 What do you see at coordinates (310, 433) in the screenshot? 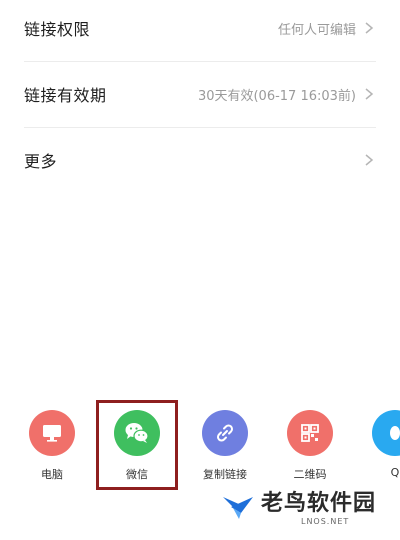
I see `qr-code-icon` at bounding box center [310, 433].